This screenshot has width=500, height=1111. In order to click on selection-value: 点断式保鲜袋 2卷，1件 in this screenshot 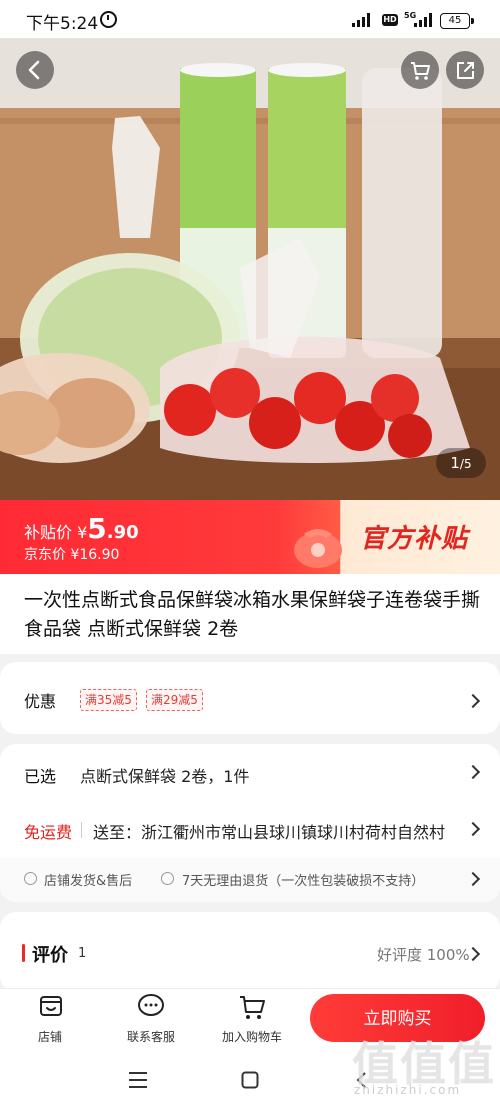, I will do `click(165, 776)`.